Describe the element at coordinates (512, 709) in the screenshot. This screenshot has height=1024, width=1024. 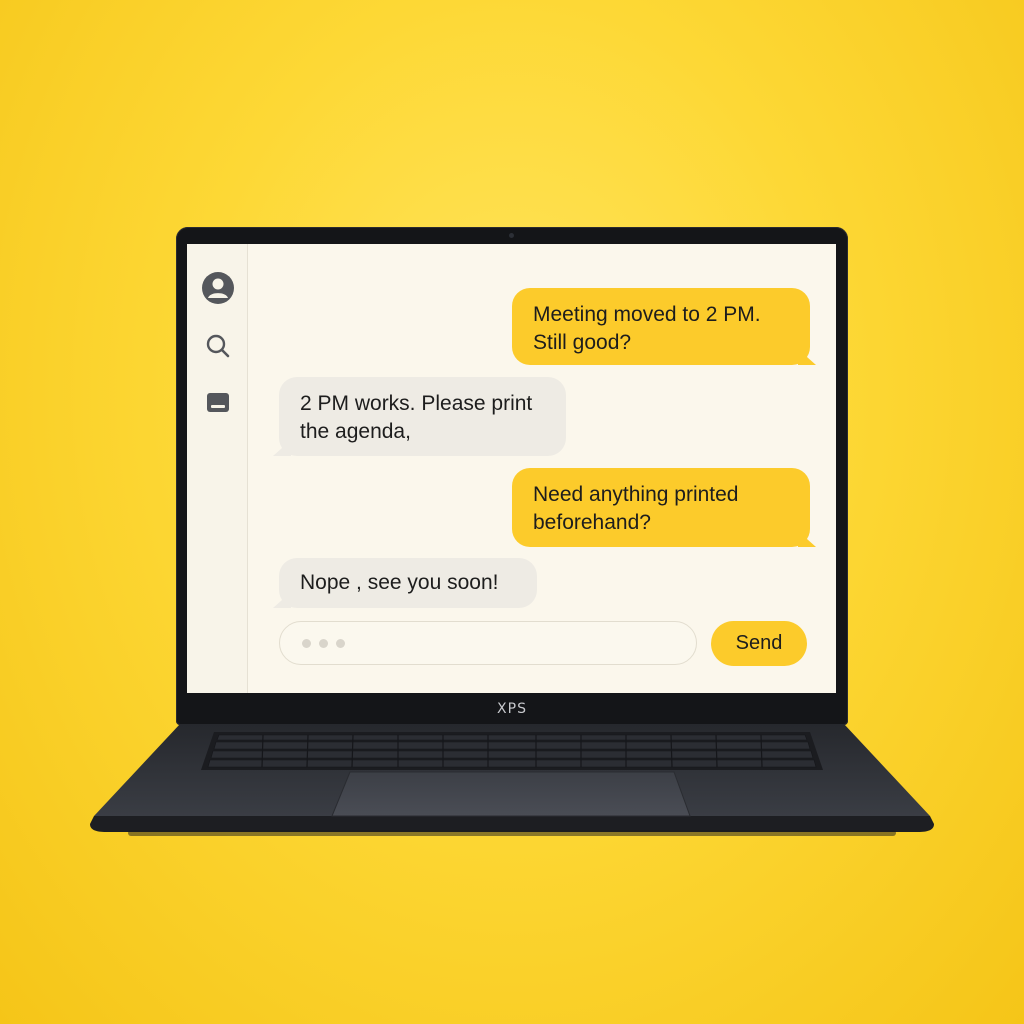
I see `brand-logo: XPS` at that location.